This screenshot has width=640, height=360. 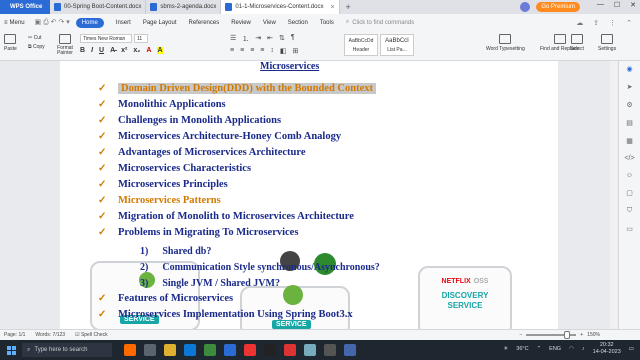 What do you see at coordinates (629, 123) in the screenshot?
I see `layers-icon: ▤` at bounding box center [629, 123].